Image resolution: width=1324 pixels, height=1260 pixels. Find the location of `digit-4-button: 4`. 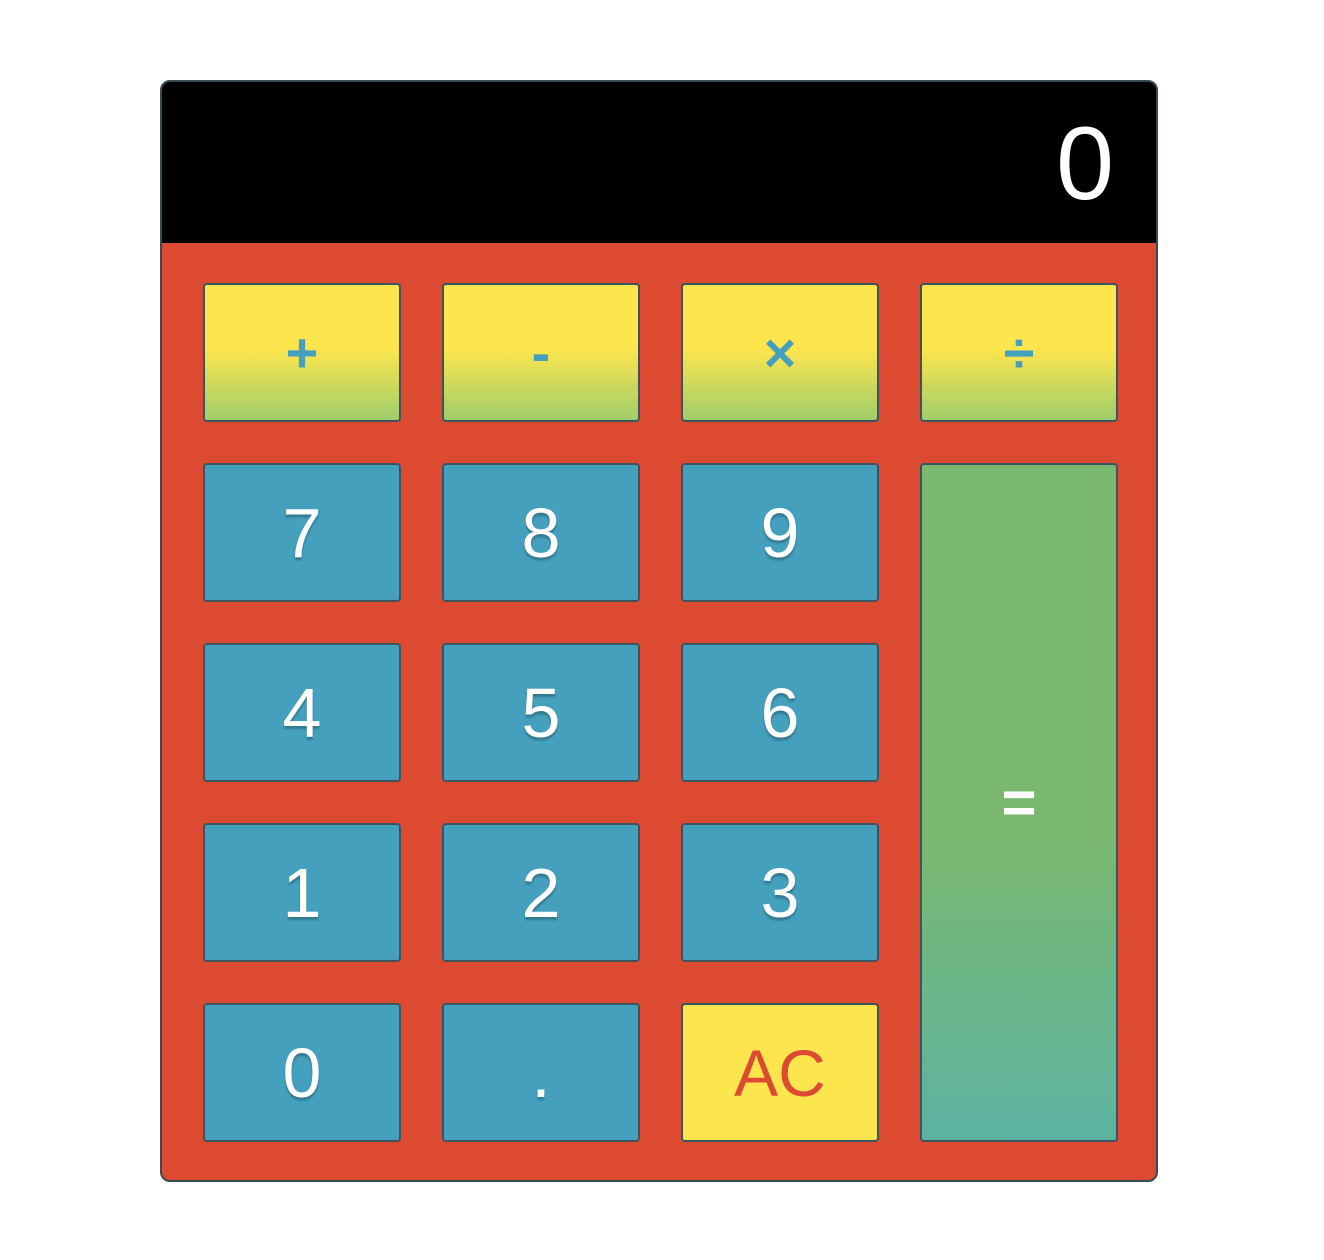

digit-4-button: 4 is located at coordinates (302, 712).